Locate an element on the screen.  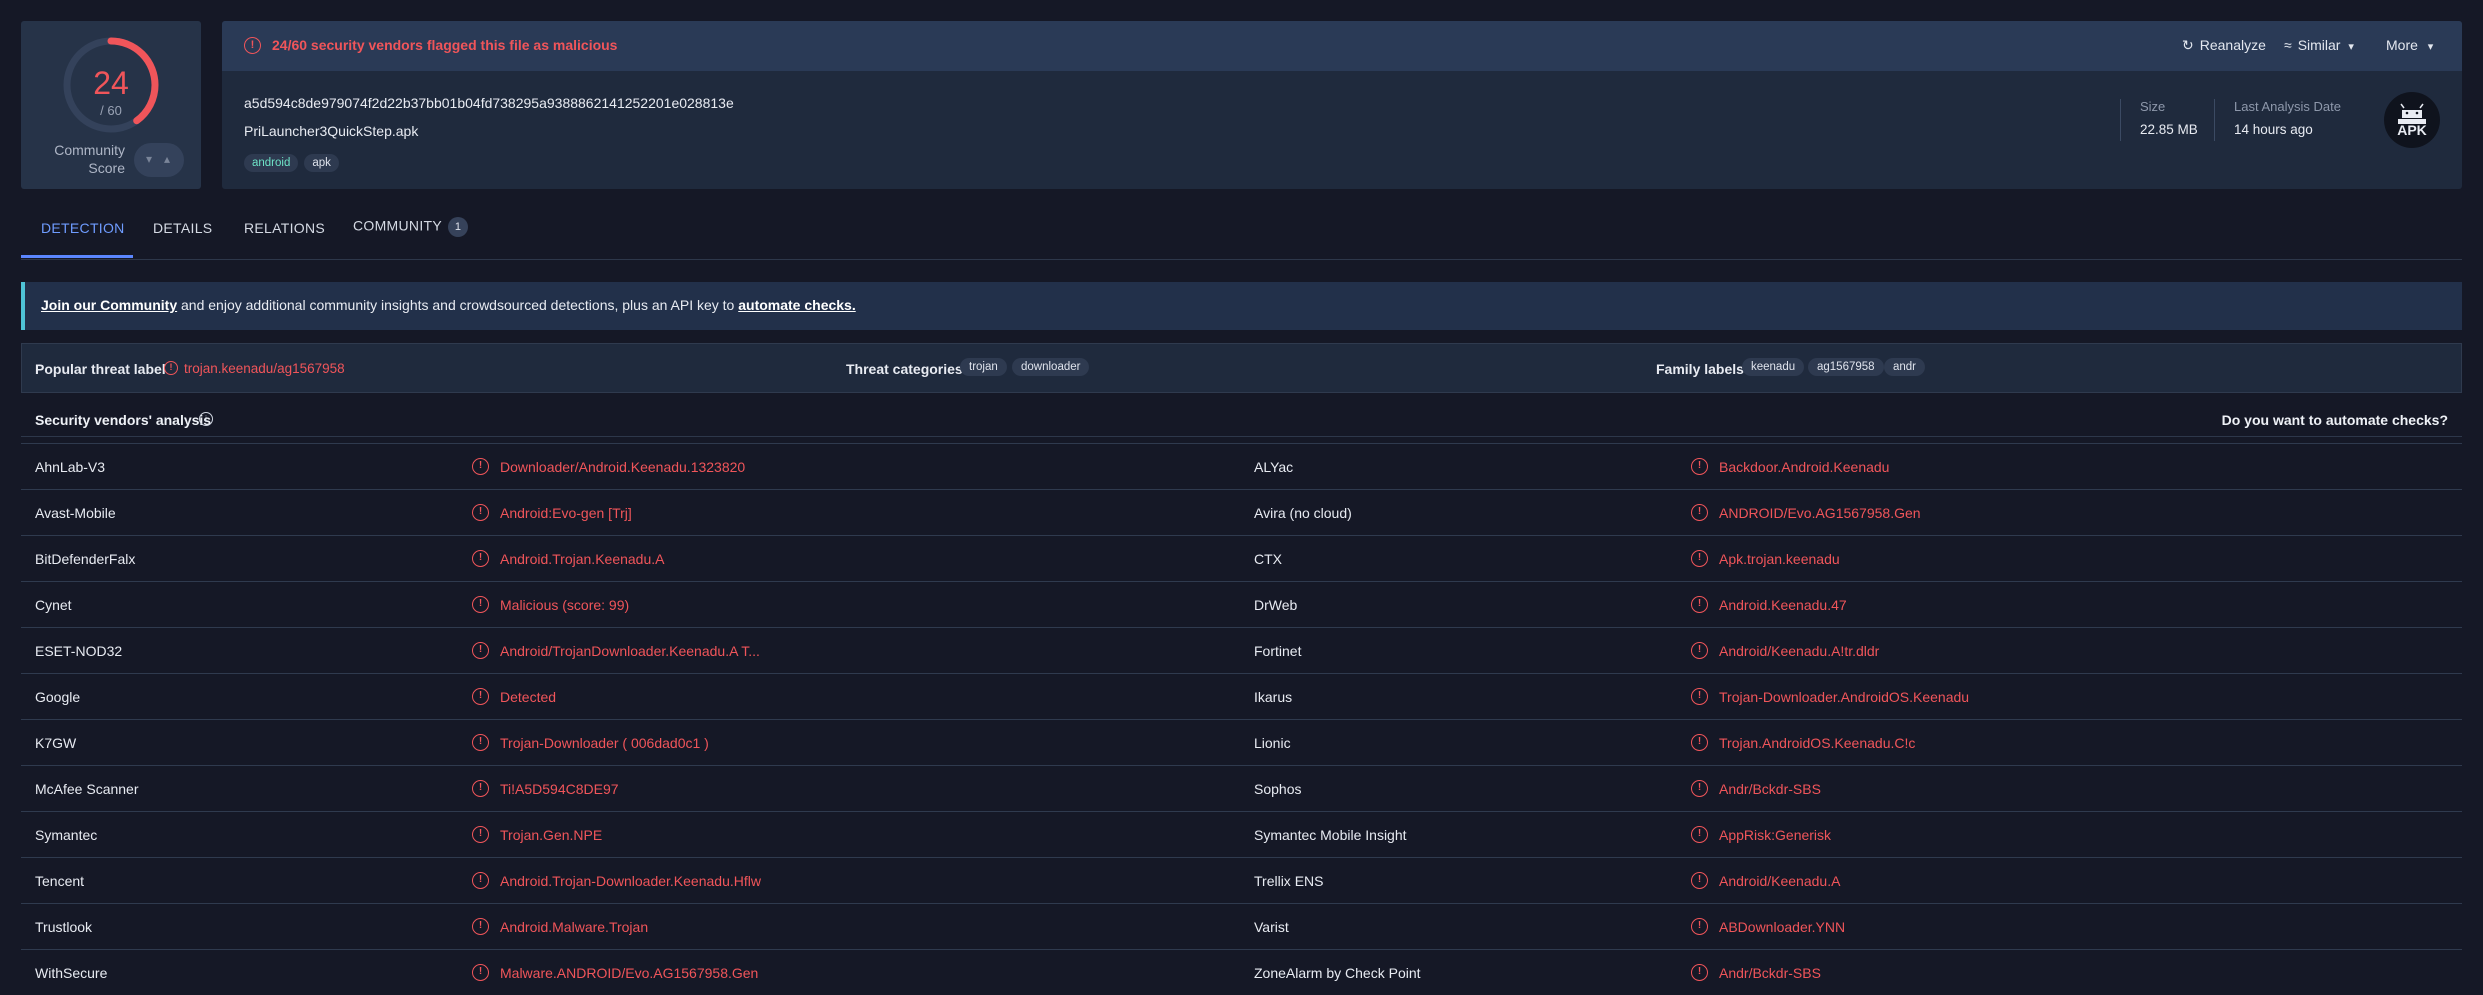
community-vote-toggle: ▾ ▴ is located at coordinates (159, 160).